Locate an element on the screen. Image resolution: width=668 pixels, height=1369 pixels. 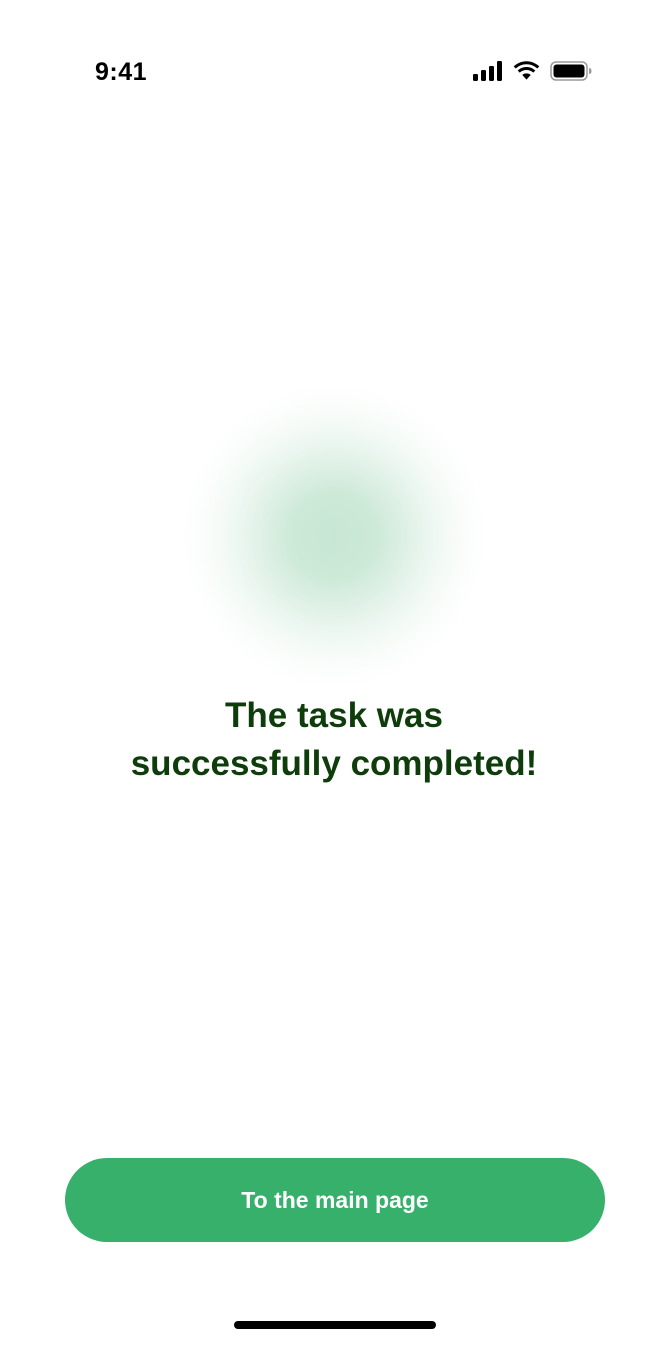
success-message-line-1: The task was is located at coordinates (334, 715).